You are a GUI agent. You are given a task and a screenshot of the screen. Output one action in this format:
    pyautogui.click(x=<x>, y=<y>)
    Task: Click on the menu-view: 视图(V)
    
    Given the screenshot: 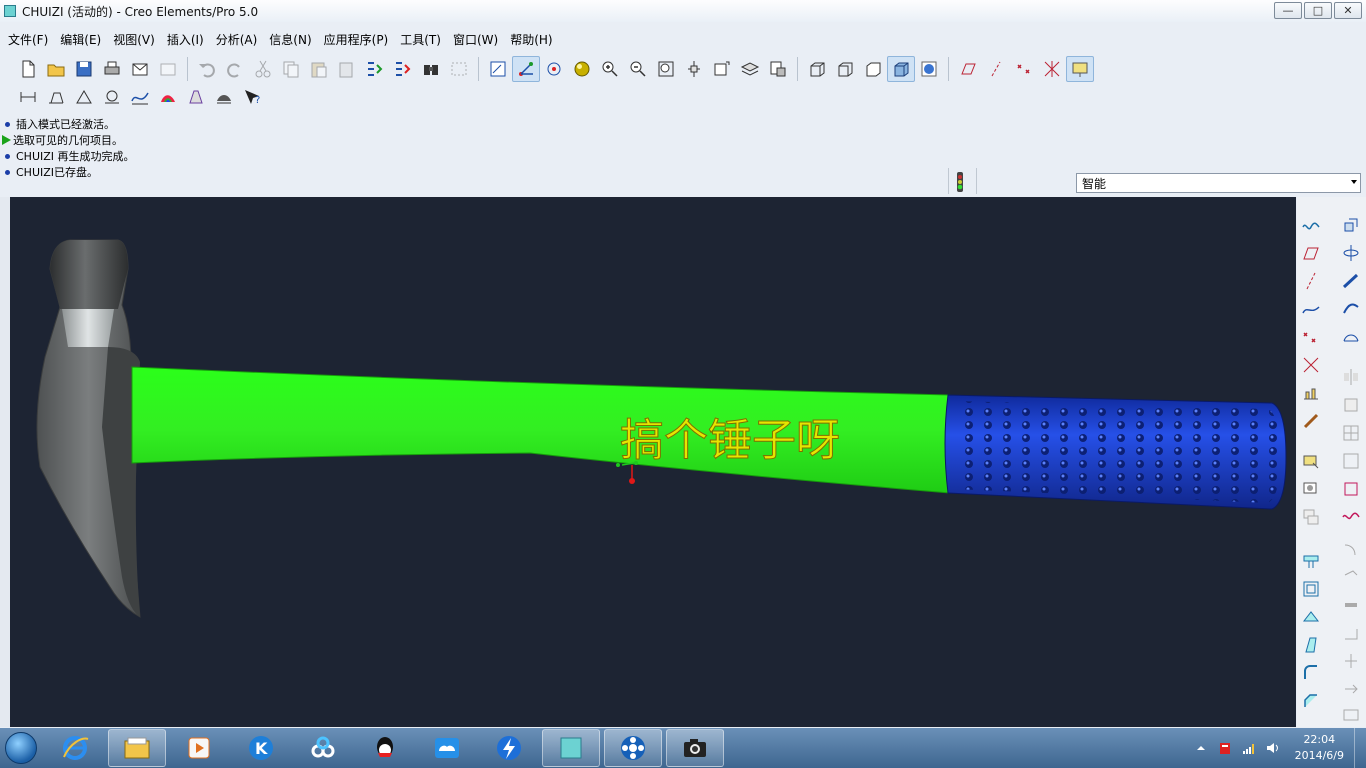 What is the action you would take?
    pyautogui.click(x=134, y=39)
    